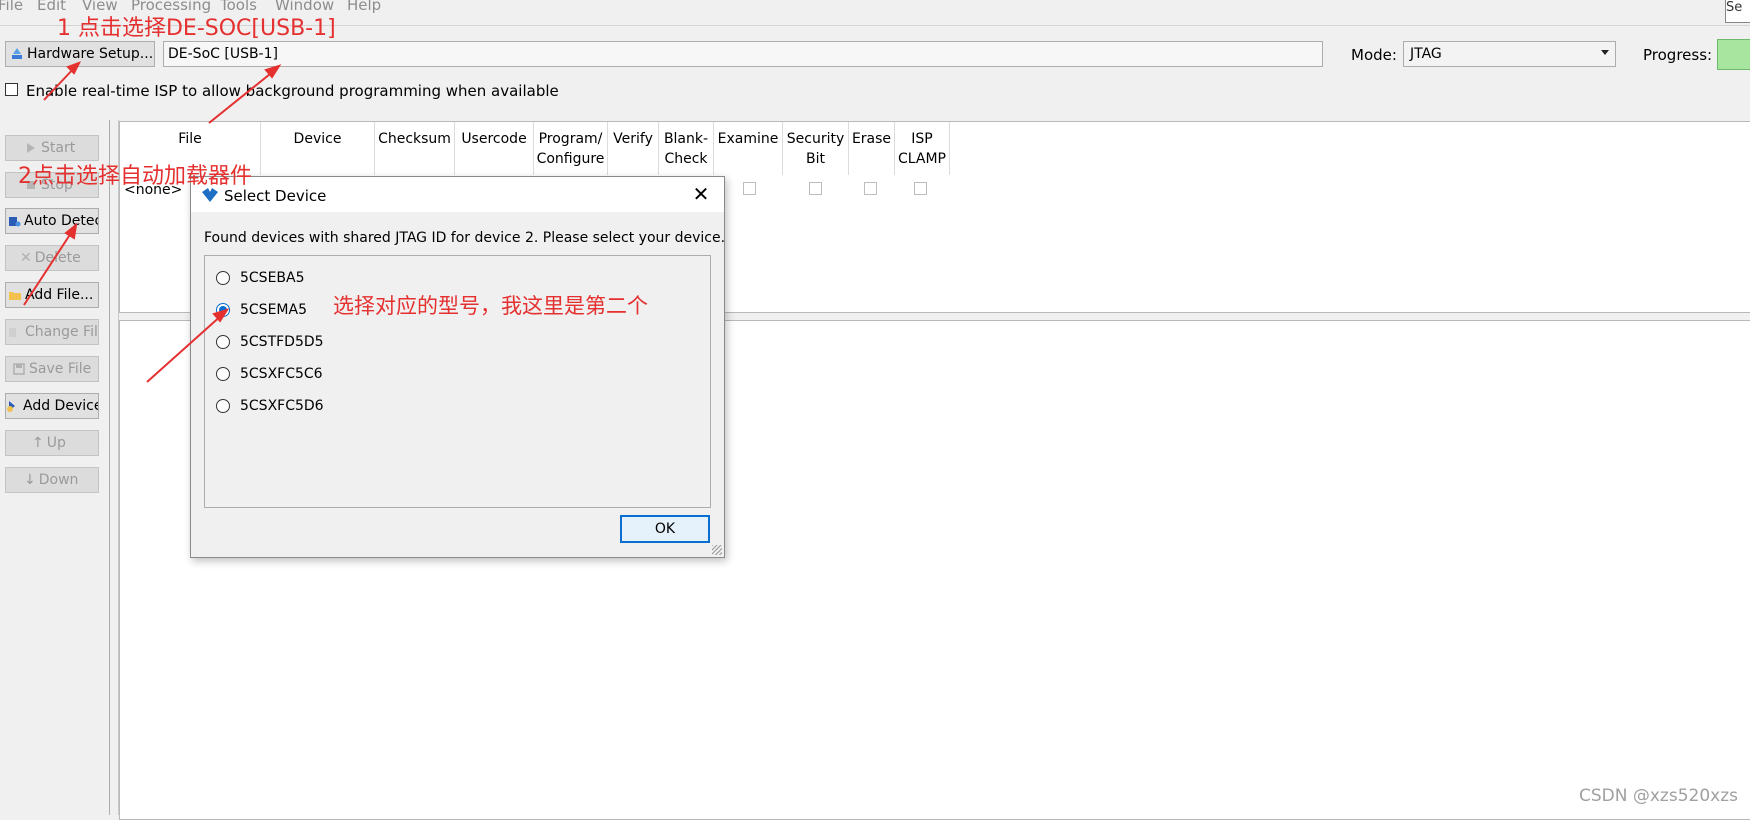 The width and height of the screenshot is (1750, 820). I want to click on arrow-down-icon: ↓, so click(30, 480).